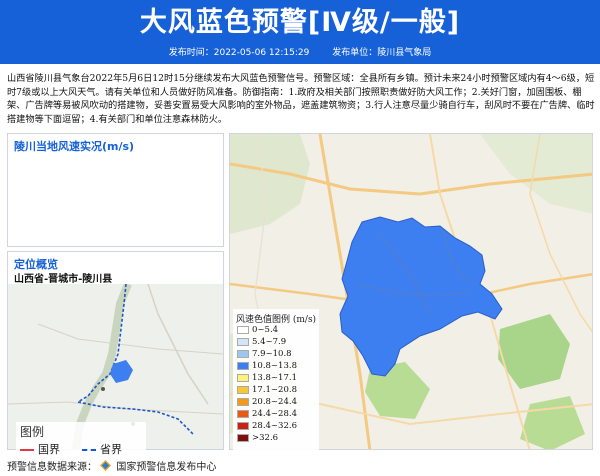 This screenshot has height=476, width=600. What do you see at coordinates (115, 379) in the screenshot?
I see `overview-minimap: 图例 国界 省界` at bounding box center [115, 379].